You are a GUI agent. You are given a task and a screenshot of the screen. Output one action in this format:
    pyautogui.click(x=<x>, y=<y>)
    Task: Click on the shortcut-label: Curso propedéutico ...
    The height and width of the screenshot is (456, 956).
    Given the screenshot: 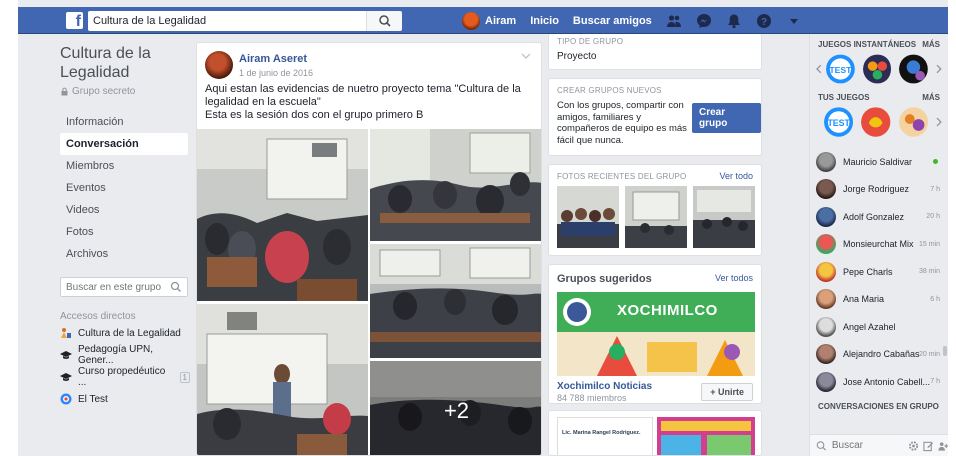 What is the action you would take?
    pyautogui.click(x=122, y=377)
    